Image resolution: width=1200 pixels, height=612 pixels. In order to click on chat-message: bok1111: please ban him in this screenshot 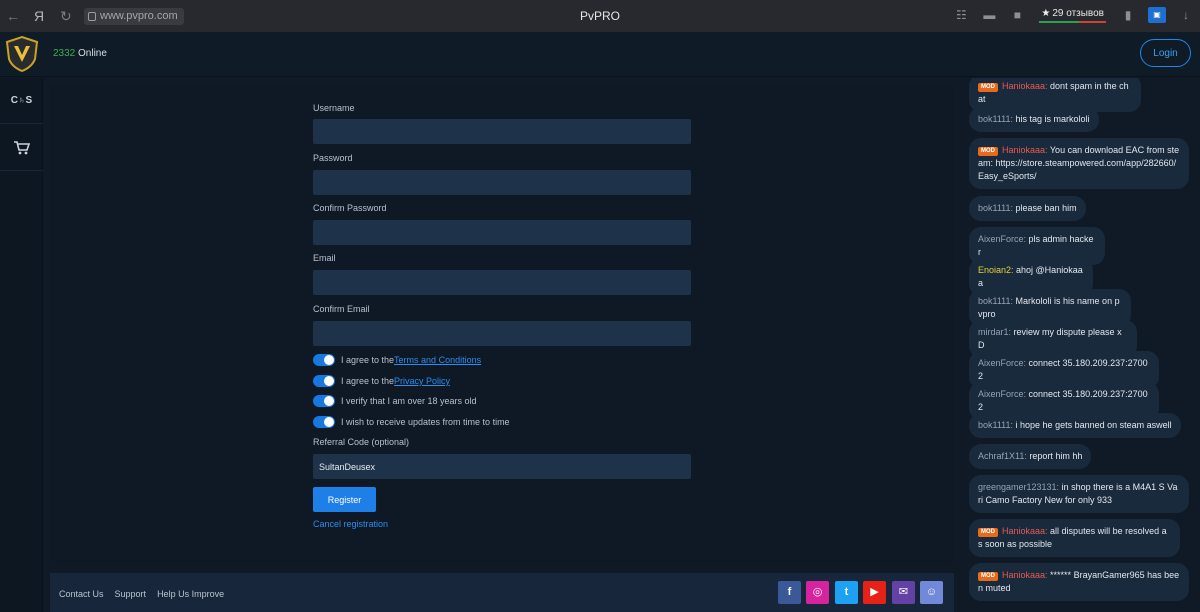, I will do `click(1027, 208)`.